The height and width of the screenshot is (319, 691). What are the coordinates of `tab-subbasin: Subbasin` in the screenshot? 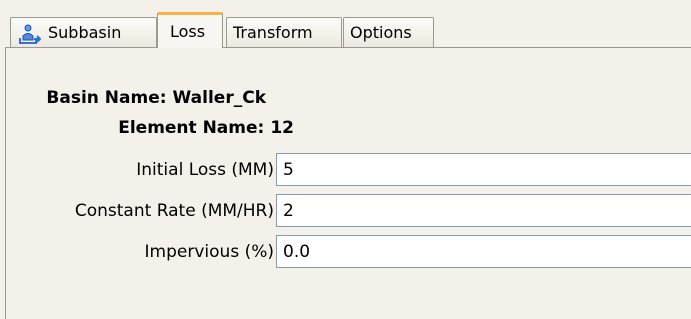 It's located at (83, 32).